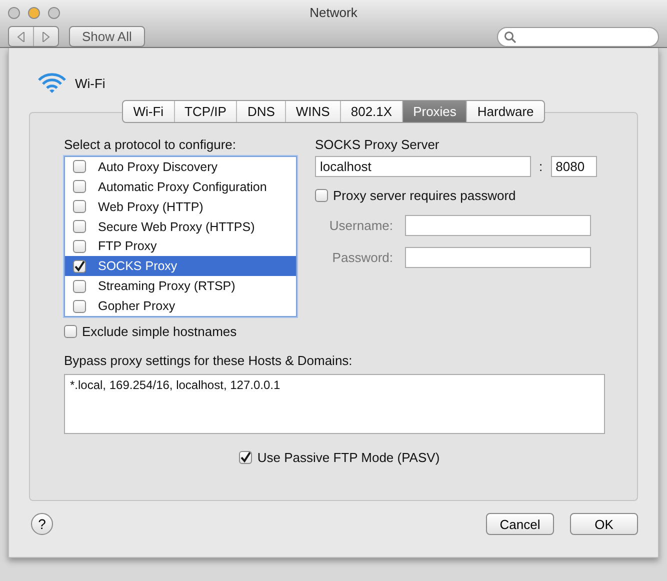 Image resolution: width=667 pixels, height=581 pixels. Describe the element at coordinates (578, 36) in the screenshot. I see `search-field` at that location.